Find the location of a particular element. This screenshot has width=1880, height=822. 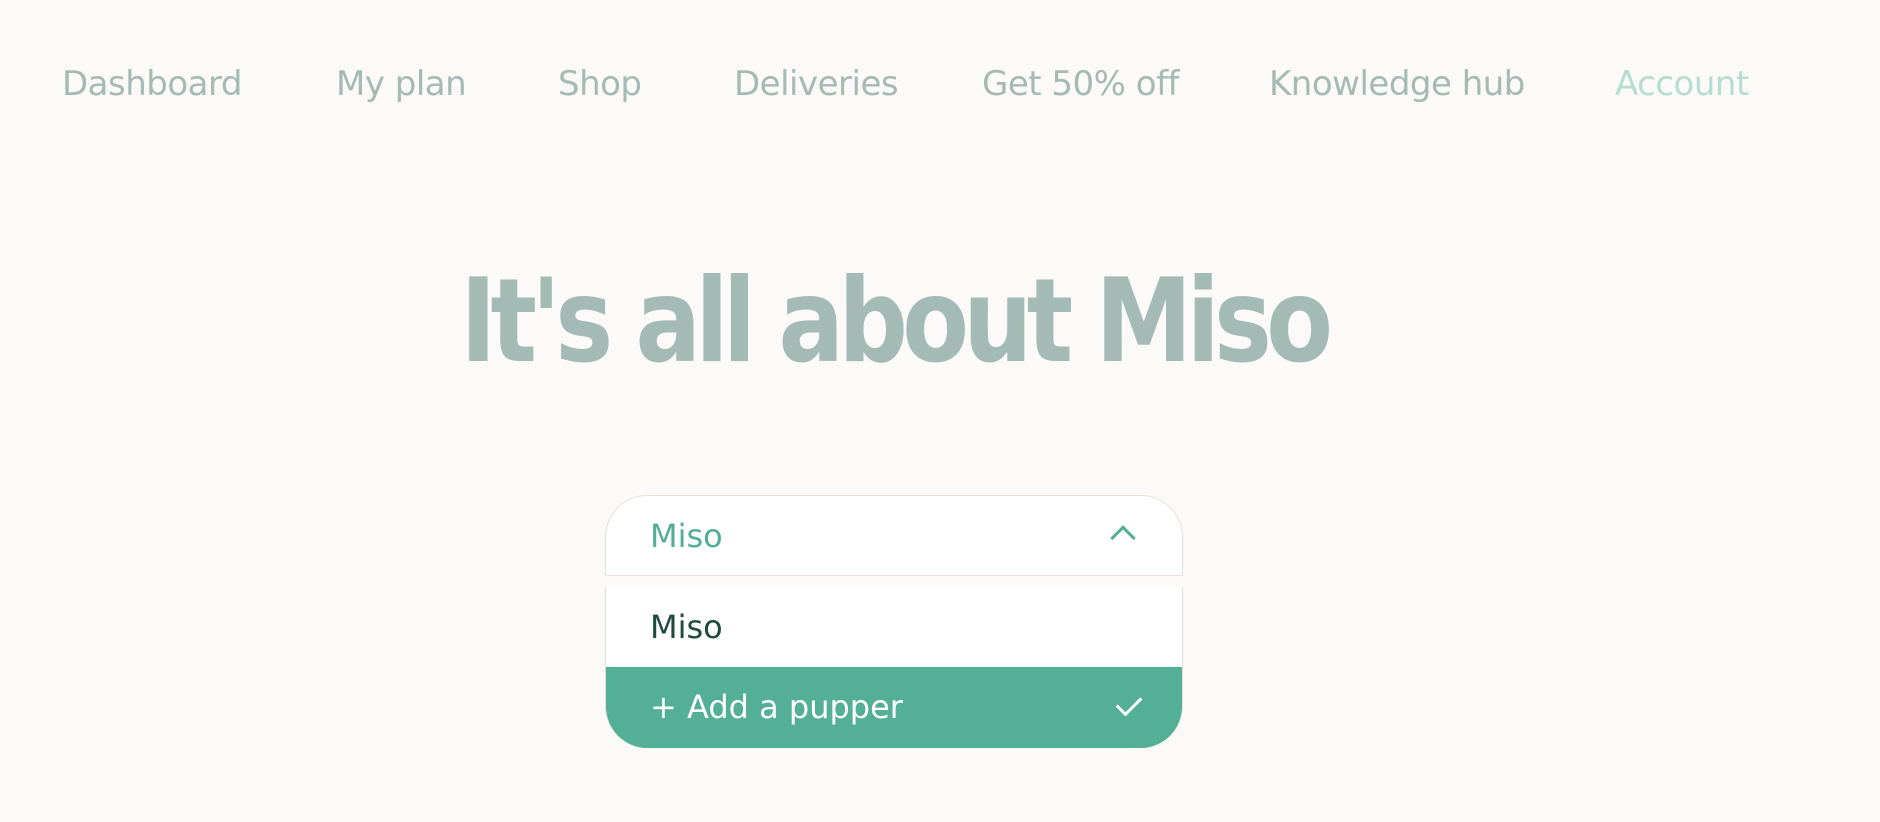

option-add-pupper: + Add a pupper is located at coordinates (894, 707).